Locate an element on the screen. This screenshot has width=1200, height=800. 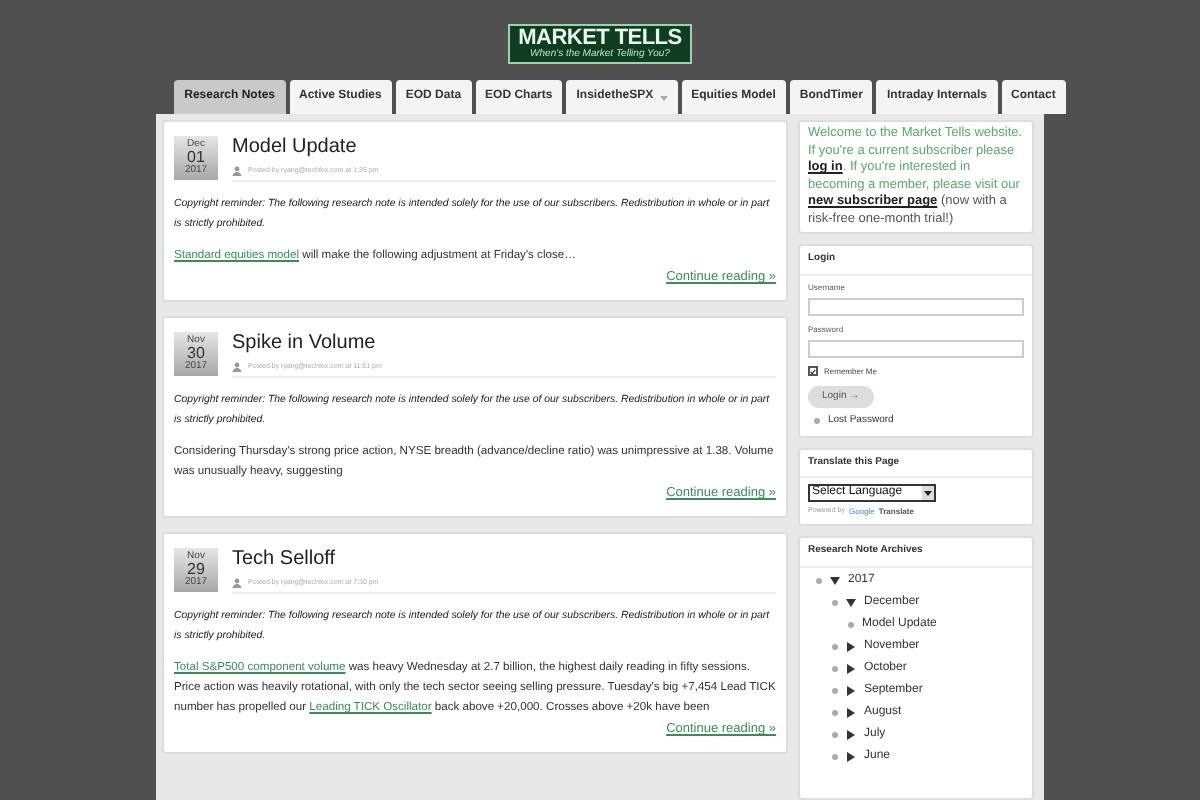
checkbox is located at coordinates (813, 371).